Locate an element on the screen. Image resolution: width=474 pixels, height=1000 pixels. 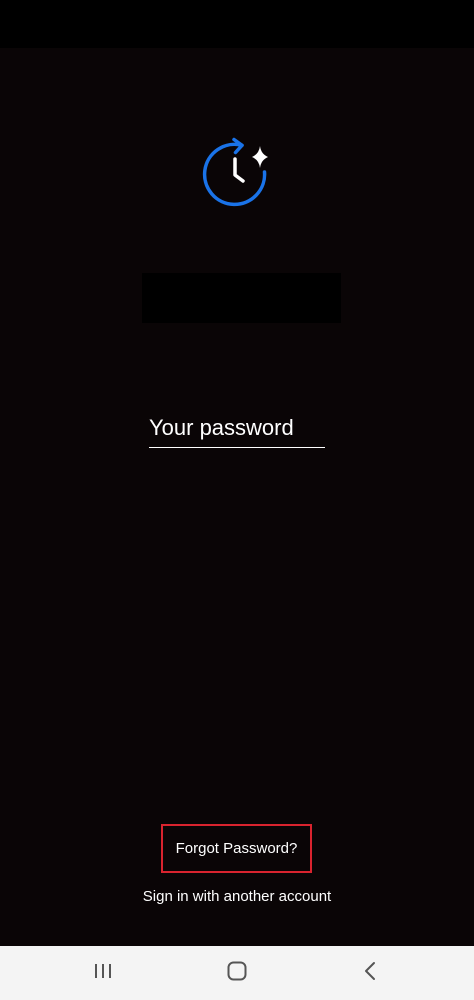
recent-apps-icon is located at coordinates (103, 973).